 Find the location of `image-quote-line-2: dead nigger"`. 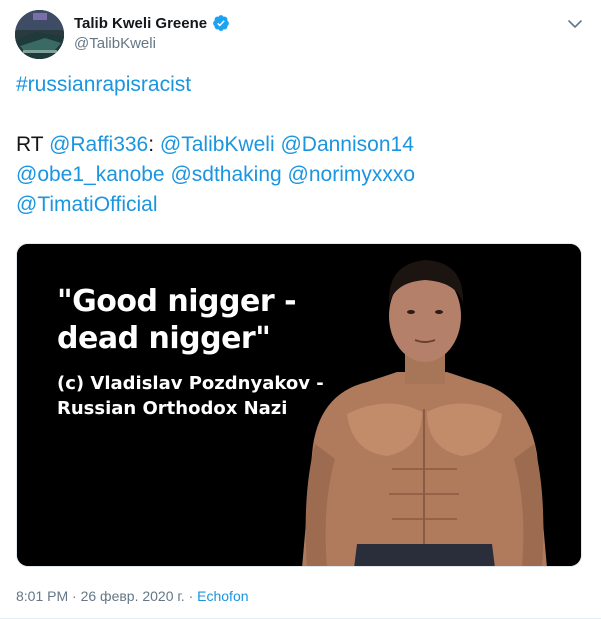

image-quote-line-2: dead nigger" is located at coordinates (164, 338).